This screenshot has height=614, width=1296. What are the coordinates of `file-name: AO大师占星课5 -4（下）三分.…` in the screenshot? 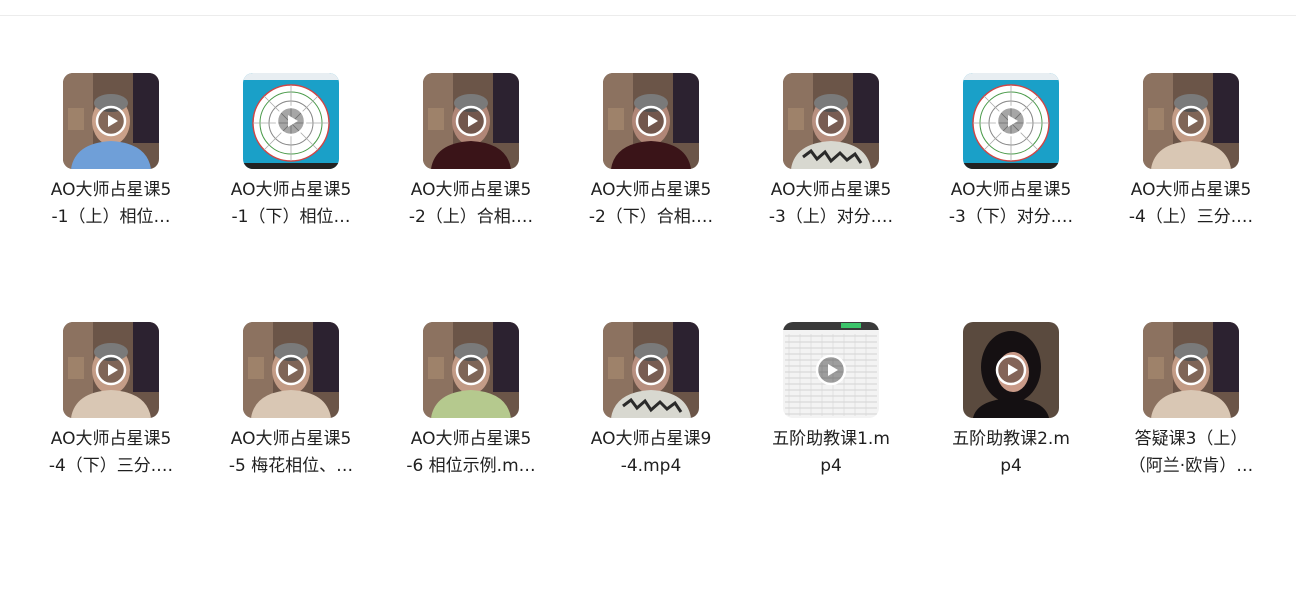 It's located at (111, 452).